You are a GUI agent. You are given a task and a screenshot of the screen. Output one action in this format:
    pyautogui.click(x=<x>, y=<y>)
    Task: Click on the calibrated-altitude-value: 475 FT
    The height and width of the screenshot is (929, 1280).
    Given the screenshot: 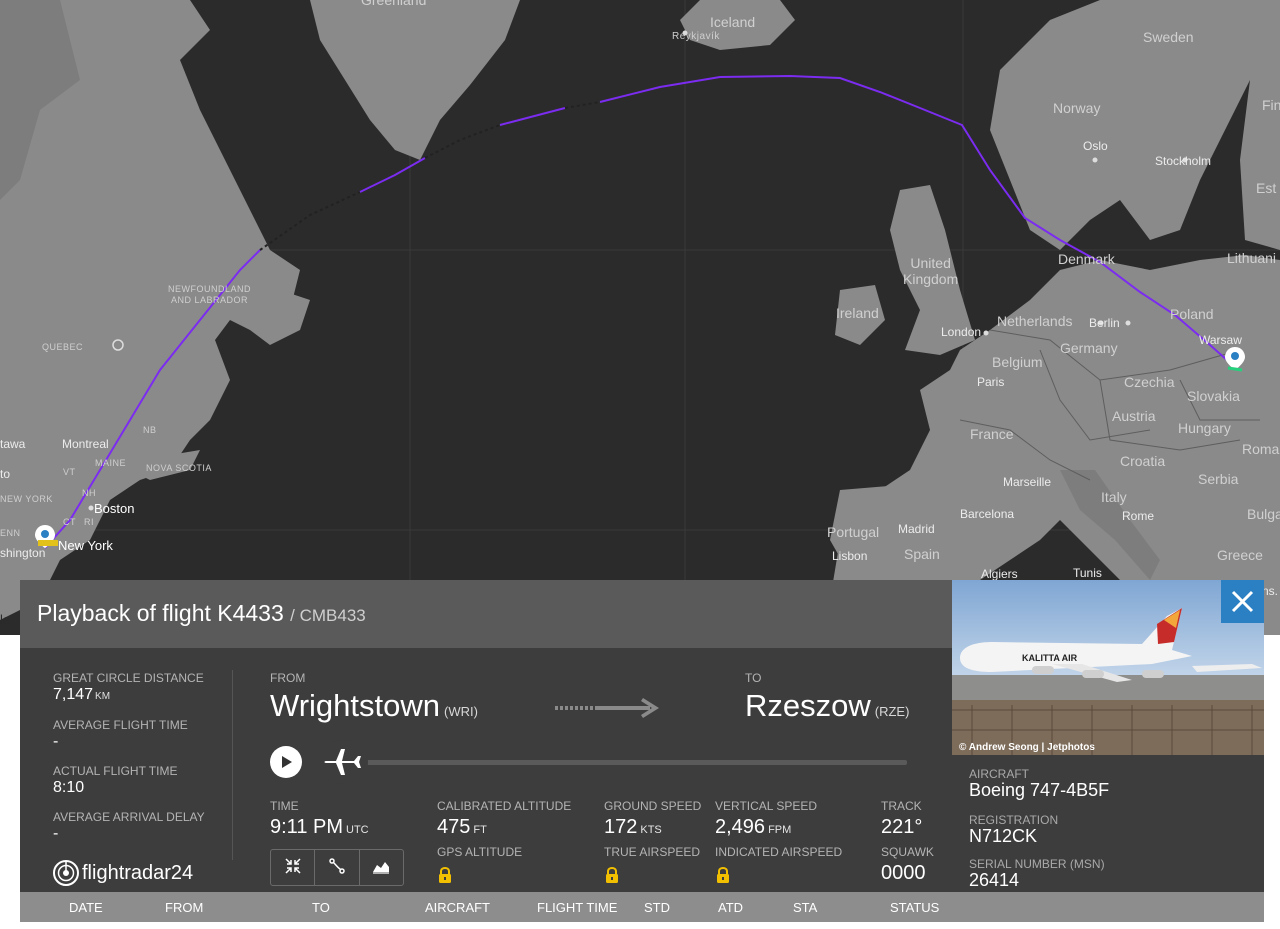 What is the action you would take?
    pyautogui.click(x=462, y=827)
    